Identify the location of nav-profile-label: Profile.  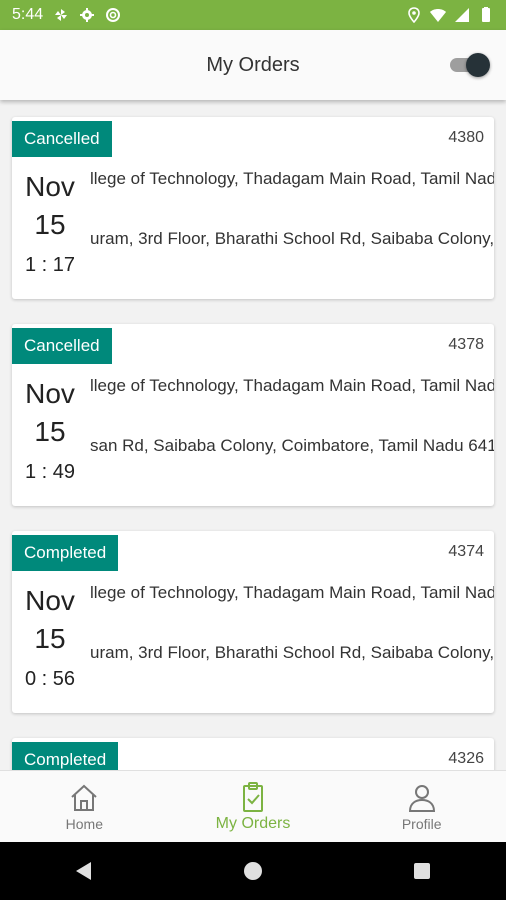
(421, 824).